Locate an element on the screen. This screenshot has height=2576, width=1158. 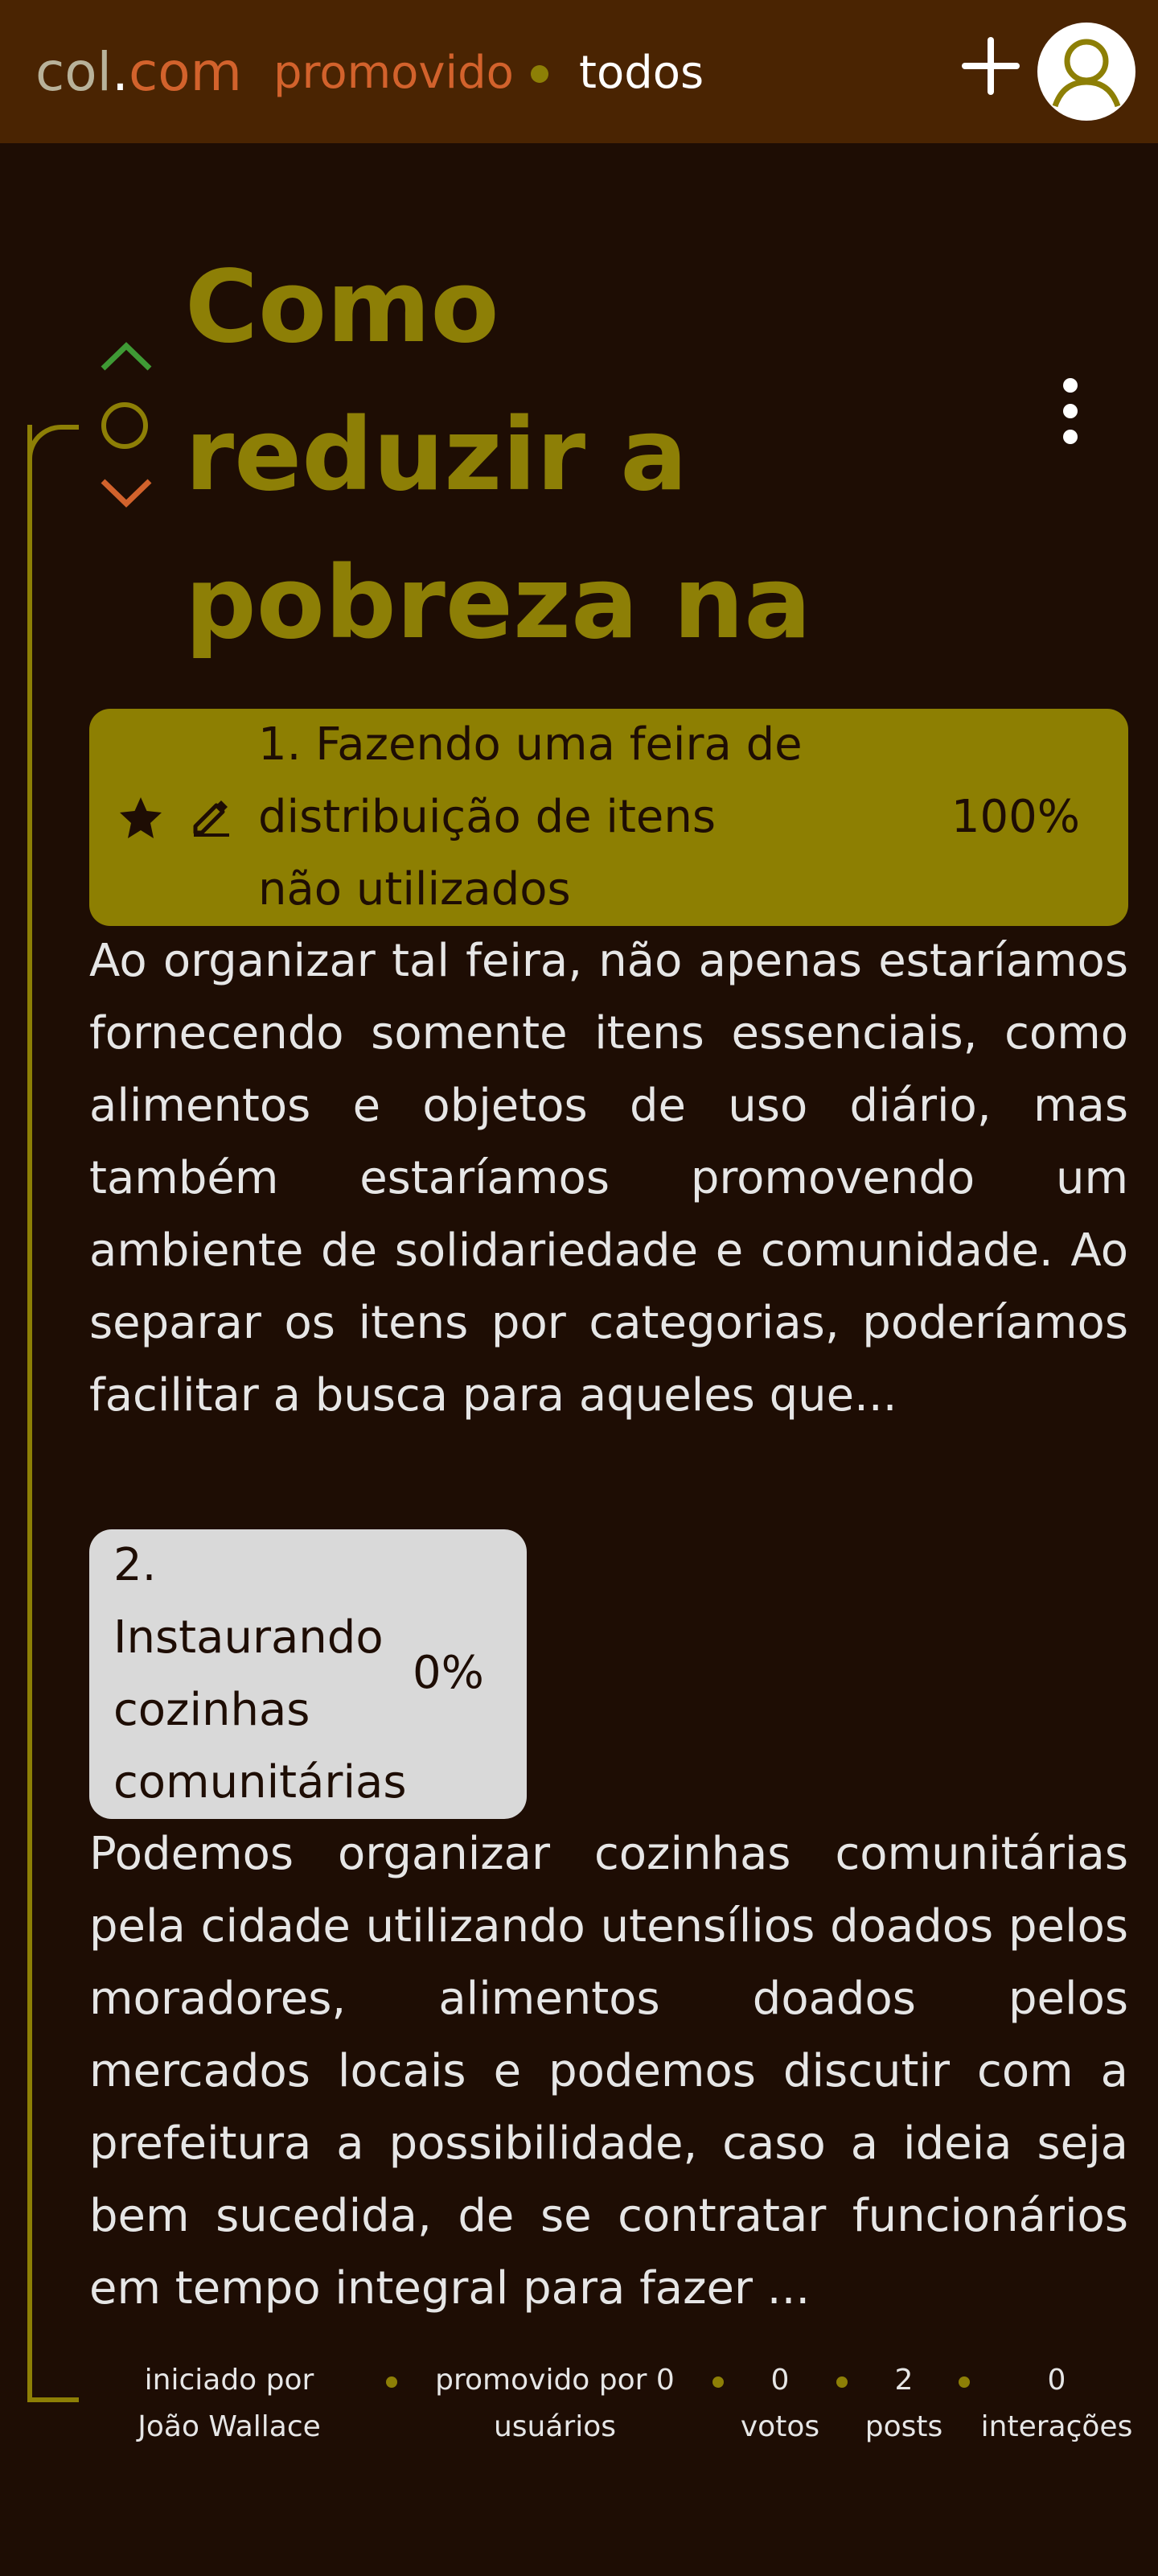
chevron-up-icon is located at coordinates (126, 355).